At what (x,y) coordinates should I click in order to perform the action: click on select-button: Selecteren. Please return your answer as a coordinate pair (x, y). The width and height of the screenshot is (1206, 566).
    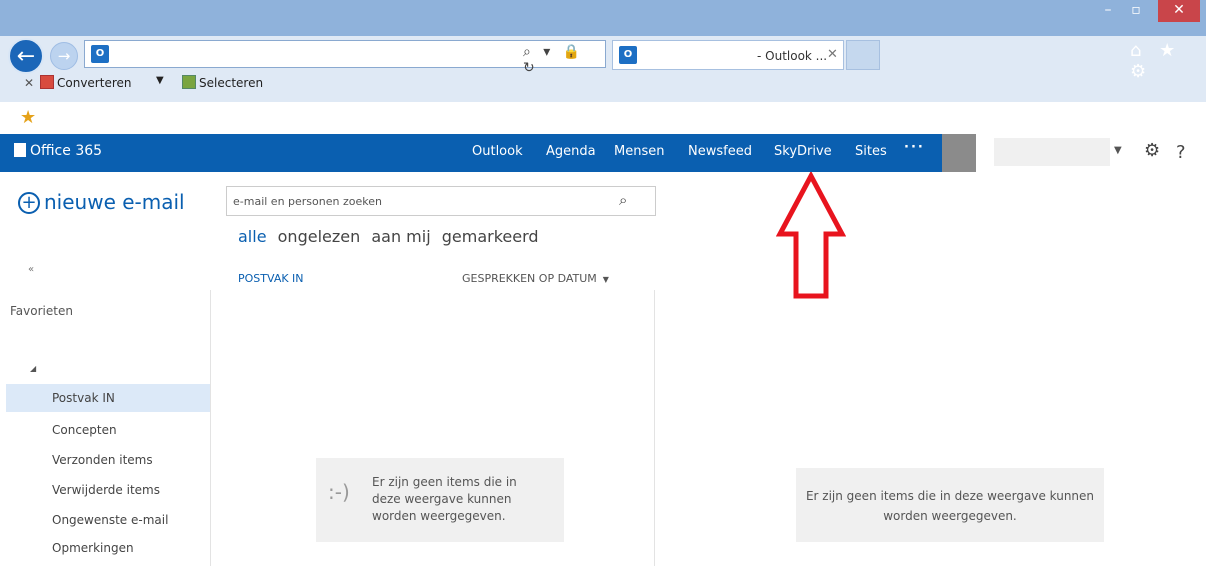
    Looking at the image, I should click on (222, 82).